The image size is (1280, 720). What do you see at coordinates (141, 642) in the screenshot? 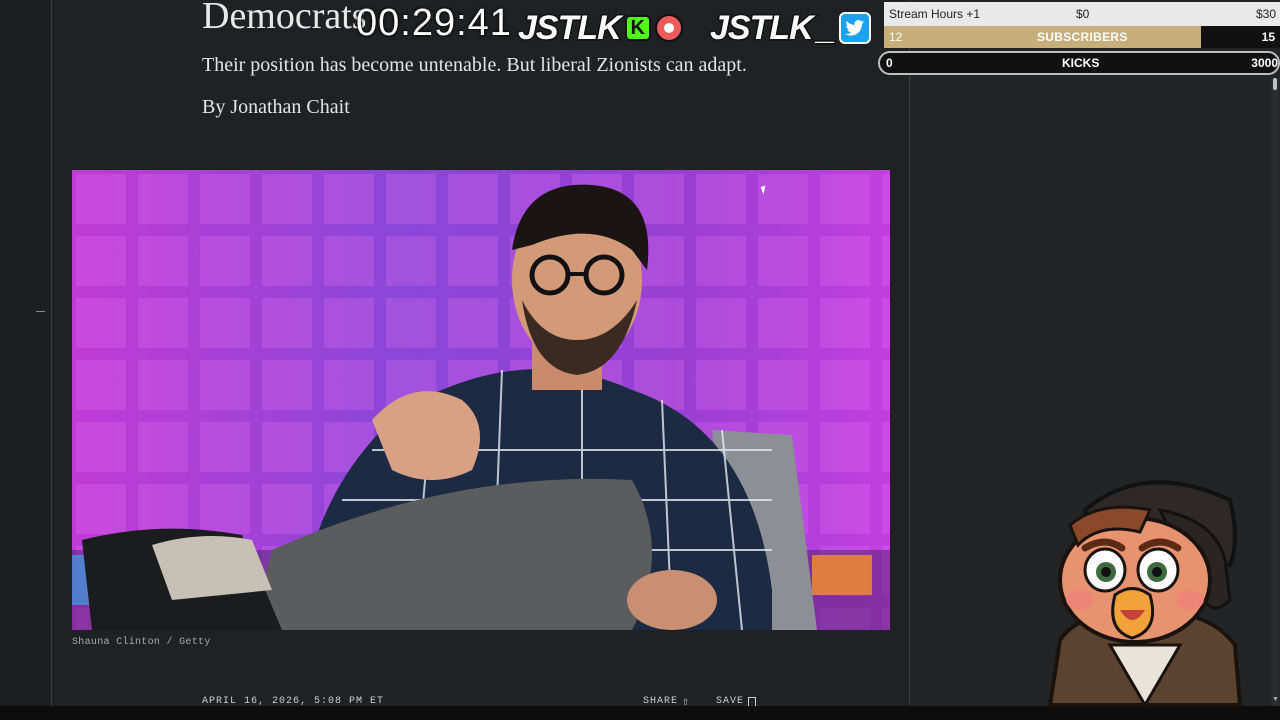
I see `photo-credit: Shauna Clinton / Getty` at bounding box center [141, 642].